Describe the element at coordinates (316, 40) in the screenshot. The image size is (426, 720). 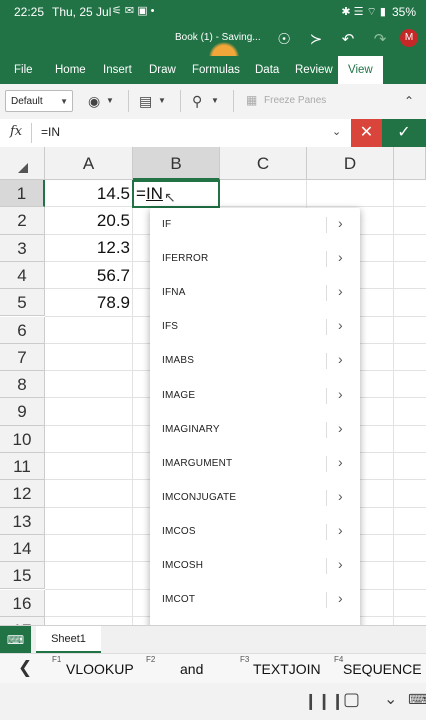
I see `share-icon: ≻` at that location.